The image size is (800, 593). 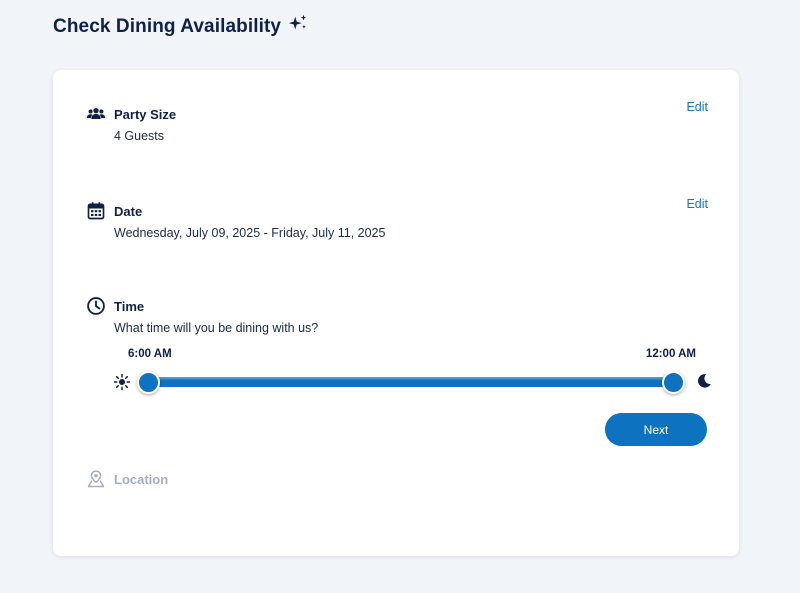 What do you see at coordinates (141, 479) in the screenshot?
I see `location-title: Location` at bounding box center [141, 479].